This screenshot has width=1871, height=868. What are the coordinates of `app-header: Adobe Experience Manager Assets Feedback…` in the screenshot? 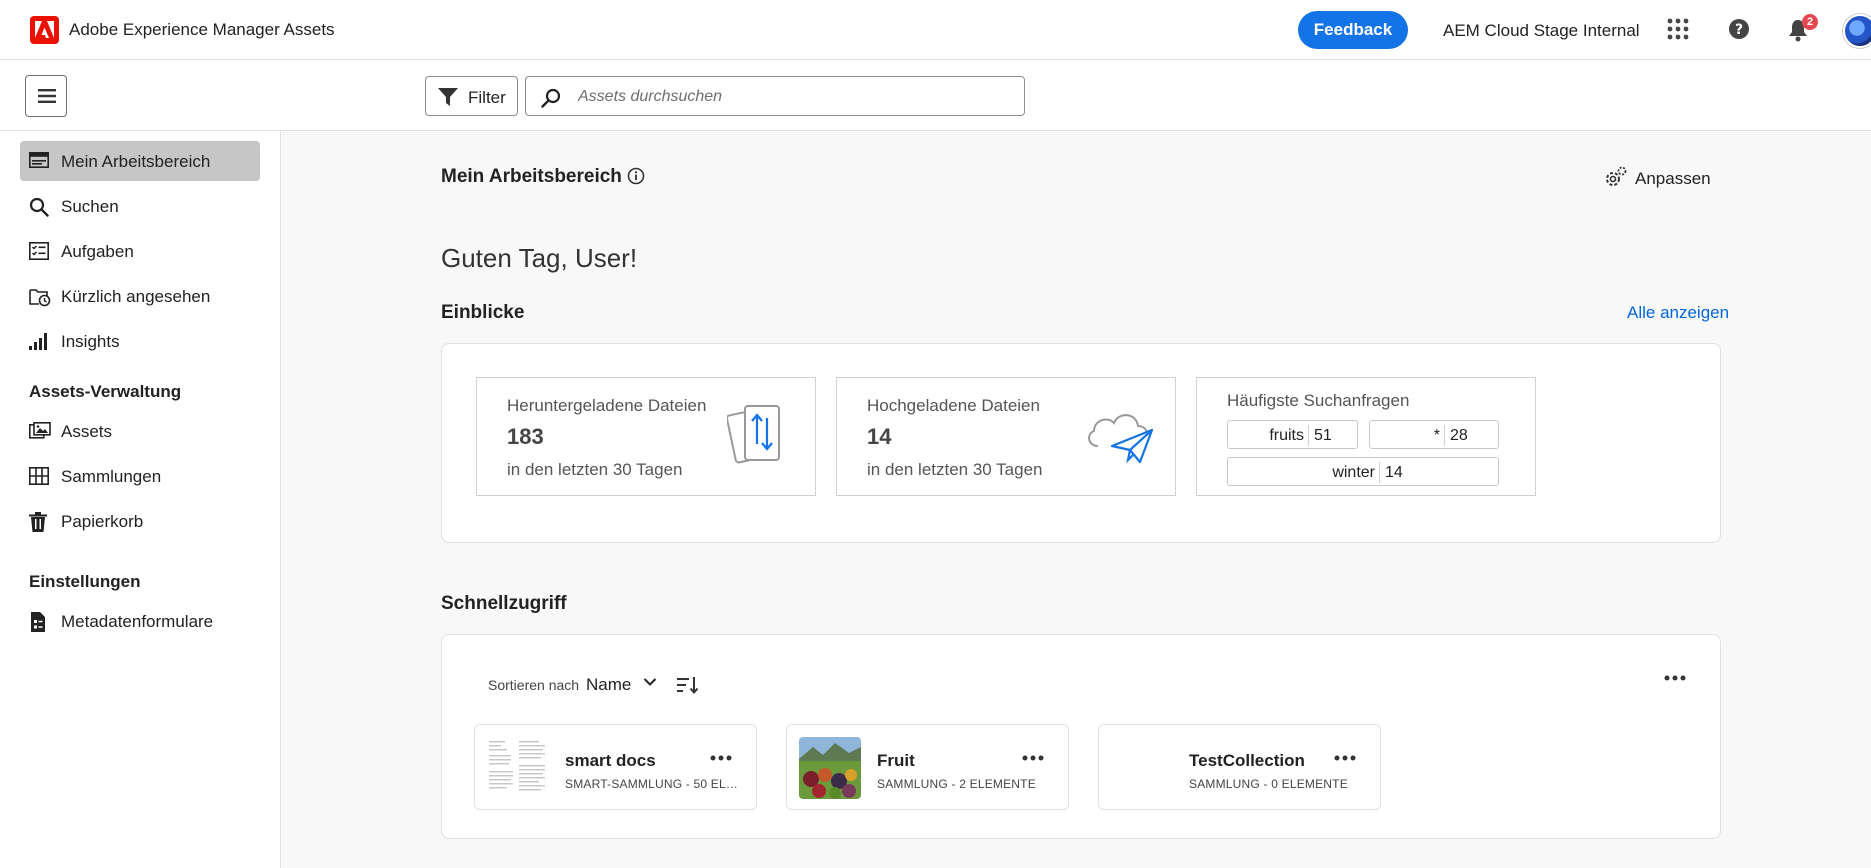 It's located at (935, 30).